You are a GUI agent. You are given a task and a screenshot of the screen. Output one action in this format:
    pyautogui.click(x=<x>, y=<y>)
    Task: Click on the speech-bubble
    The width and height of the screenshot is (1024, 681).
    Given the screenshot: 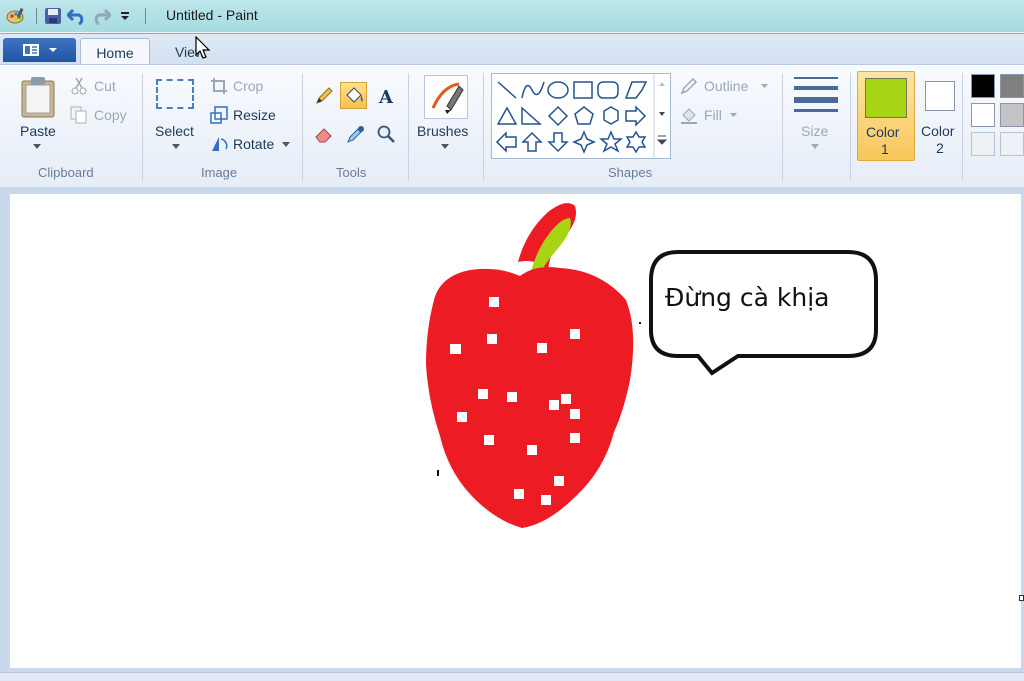 What is the action you would take?
    pyautogui.click(x=763, y=313)
    